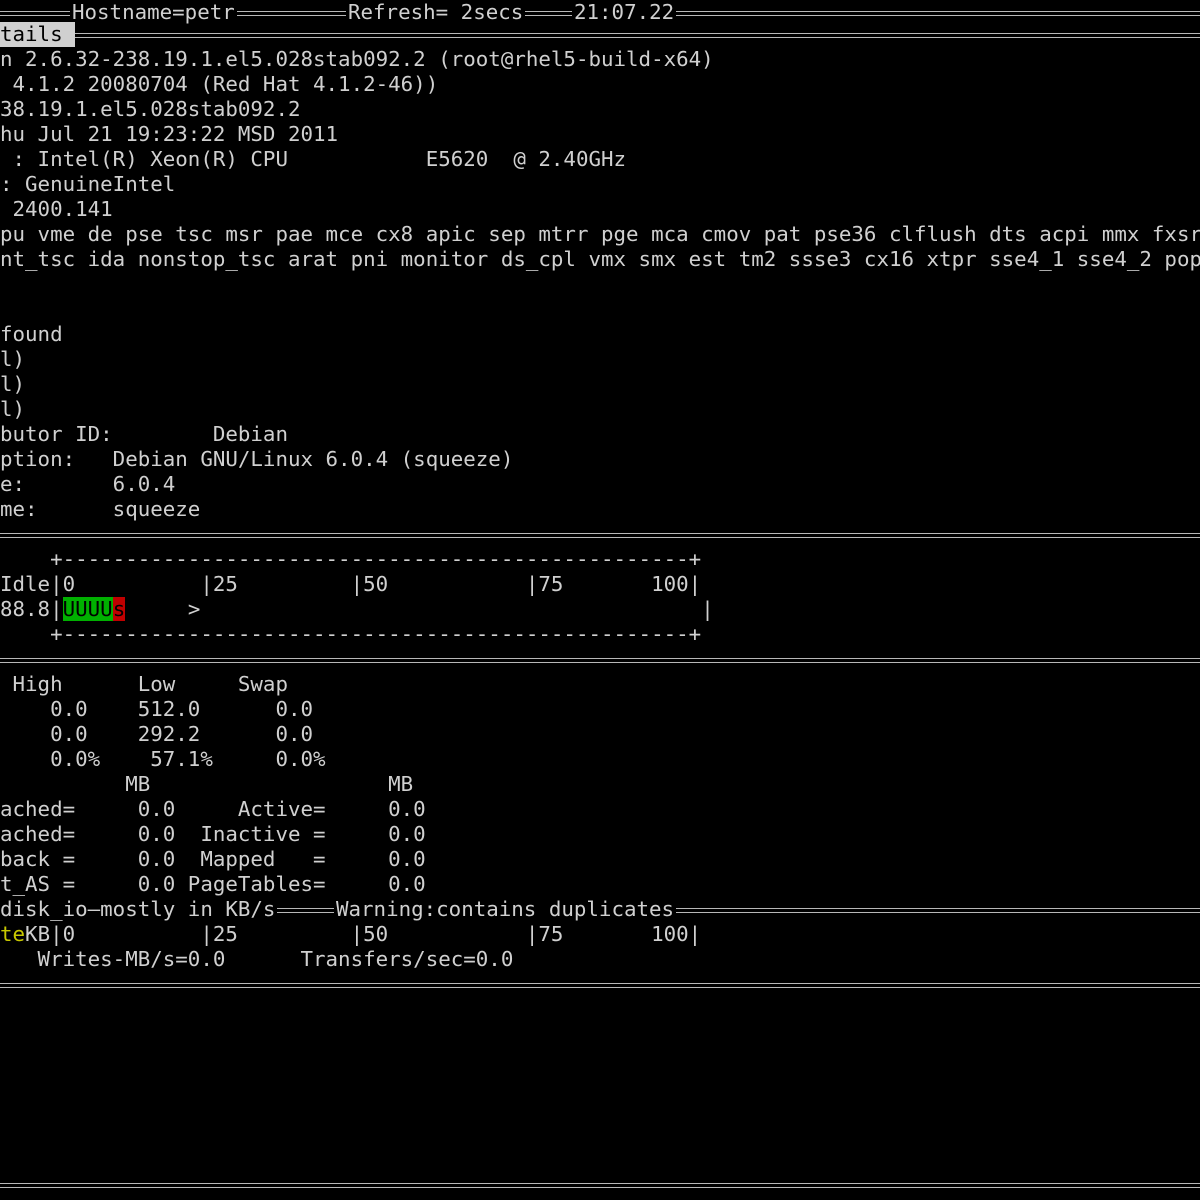 The width and height of the screenshot is (1200, 1200). Describe the element at coordinates (213, 859) in the screenshot. I see `memory-detail-row: back = 0.0 Mapped = 0.0` at that location.